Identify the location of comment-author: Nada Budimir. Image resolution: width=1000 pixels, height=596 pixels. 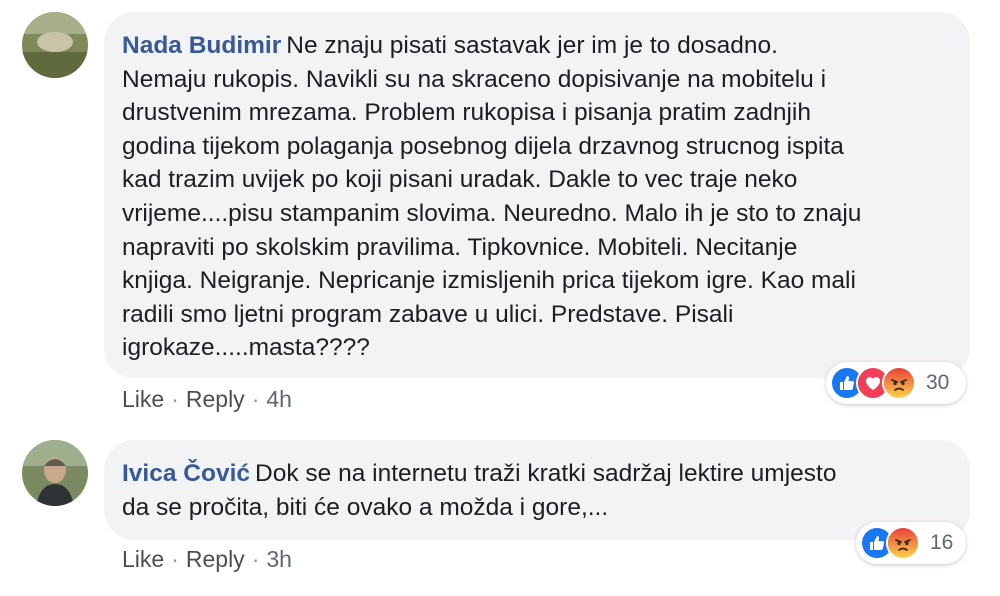
(201, 45).